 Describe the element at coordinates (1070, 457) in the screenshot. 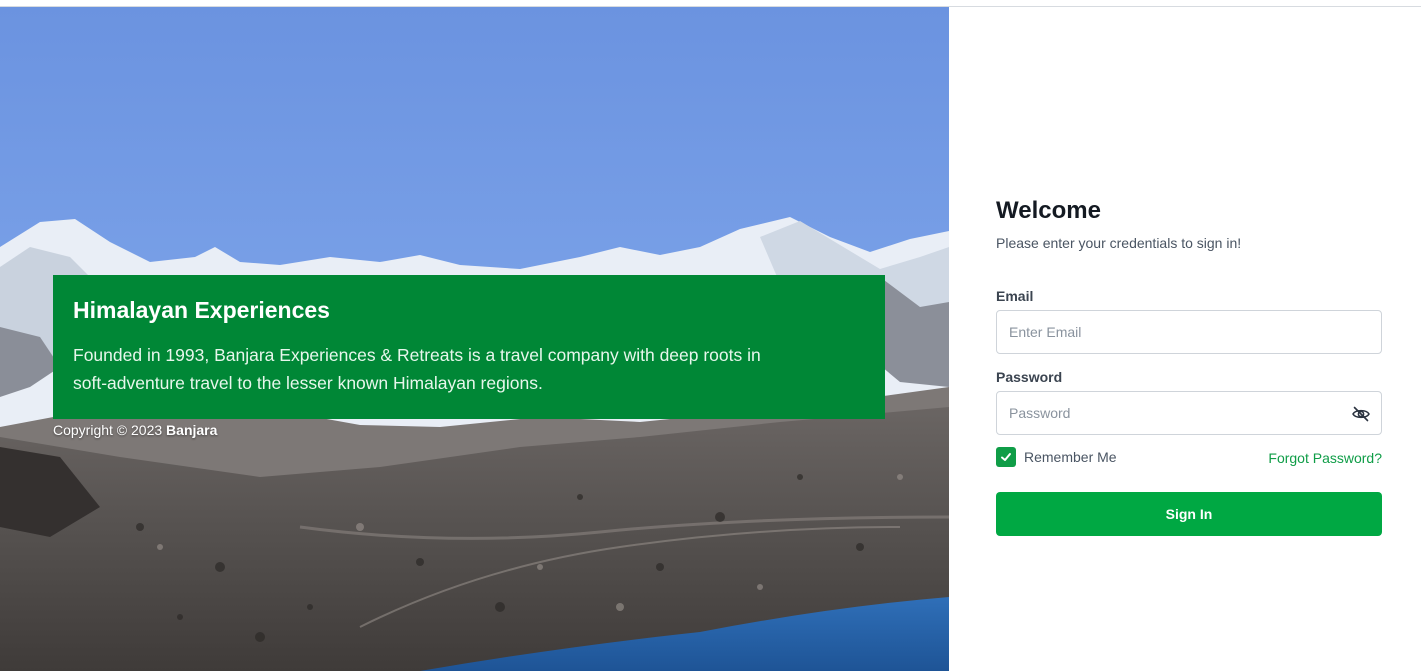

I see `remember-me-label: Remember Me` at that location.